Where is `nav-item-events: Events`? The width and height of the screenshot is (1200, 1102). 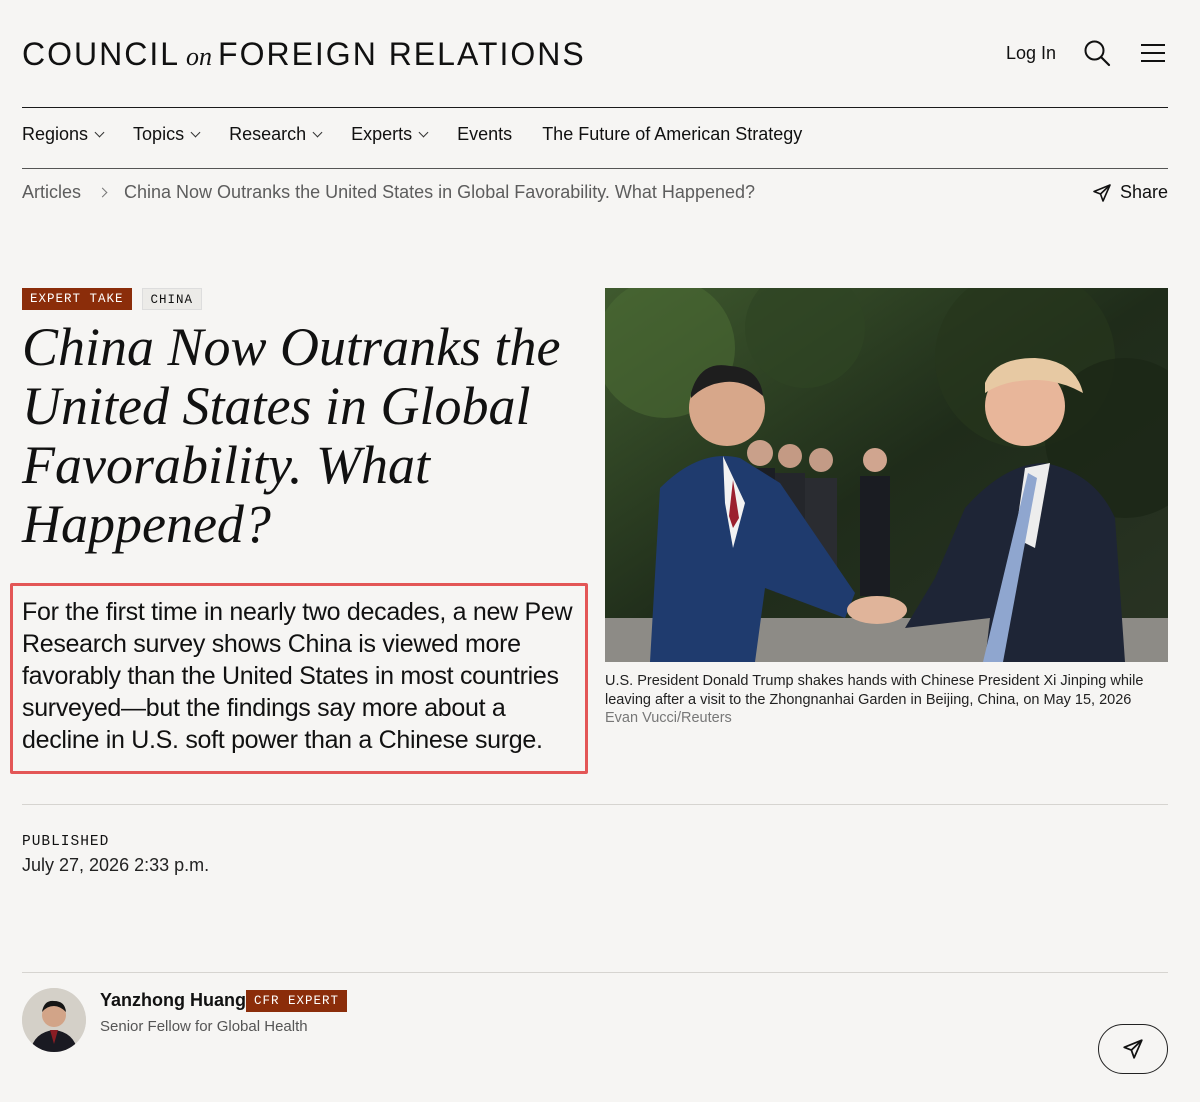 nav-item-events: Events is located at coordinates (484, 134).